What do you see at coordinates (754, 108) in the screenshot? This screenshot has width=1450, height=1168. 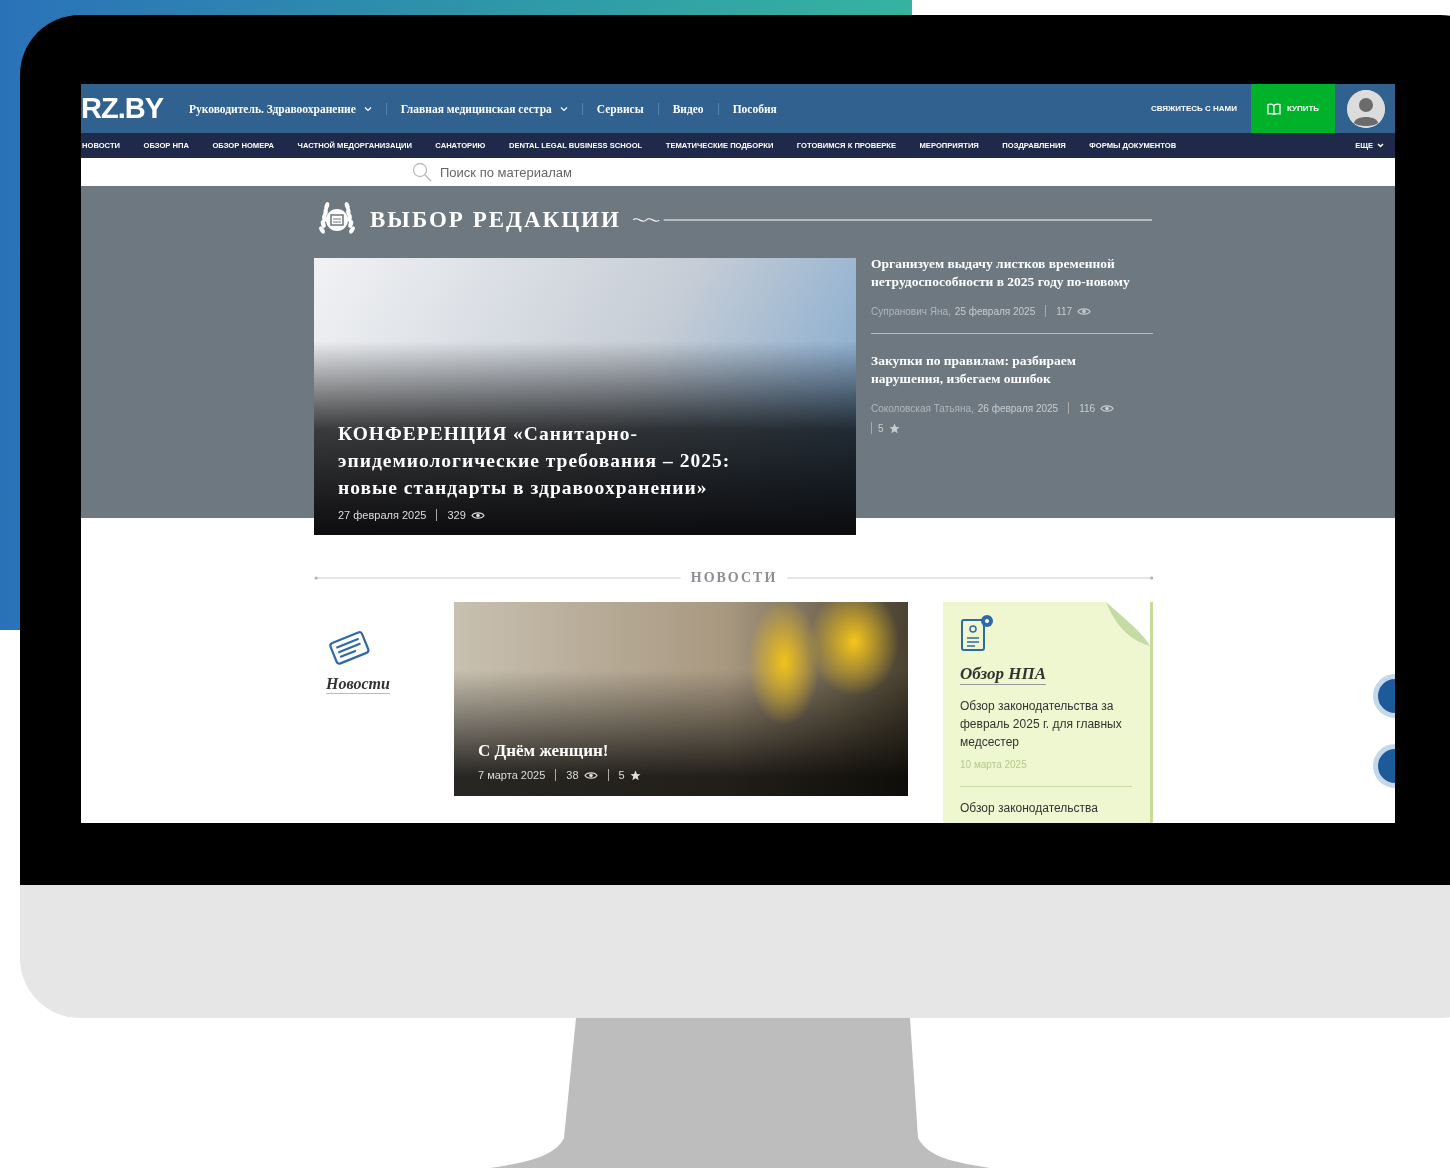 I see `nav-link: Пособия` at bounding box center [754, 108].